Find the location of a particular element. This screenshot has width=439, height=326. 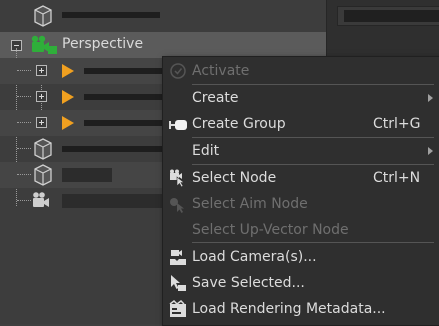

group-icon is located at coordinates (178, 125).